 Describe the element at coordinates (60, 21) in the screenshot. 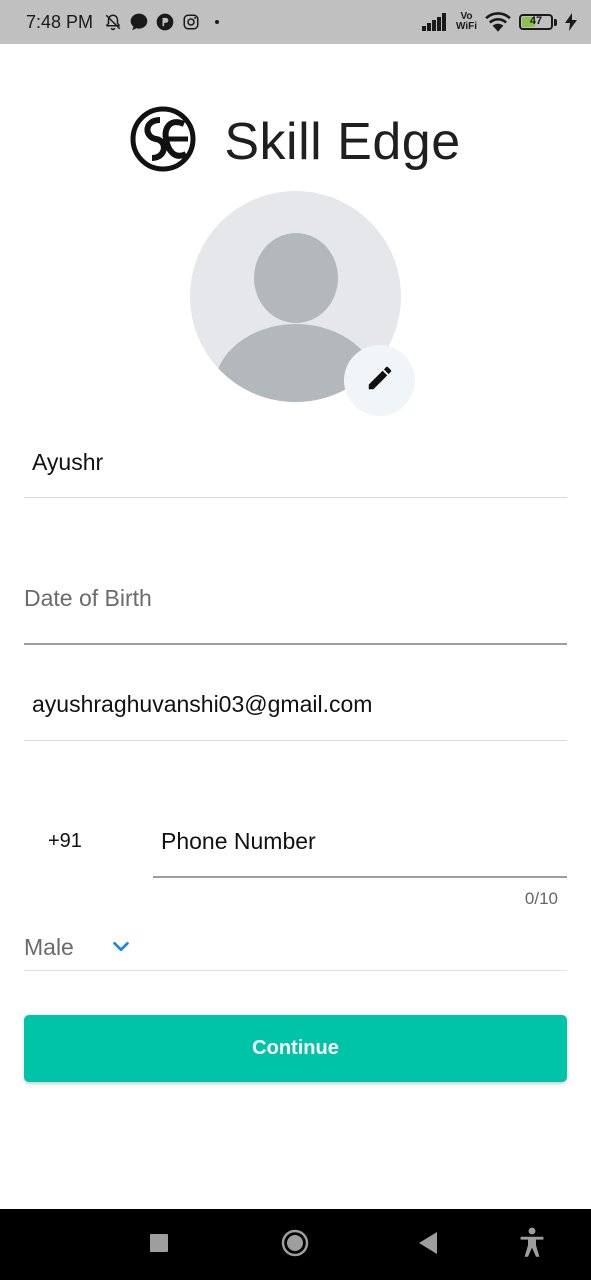

I see `status-time: 7:48 PM` at that location.